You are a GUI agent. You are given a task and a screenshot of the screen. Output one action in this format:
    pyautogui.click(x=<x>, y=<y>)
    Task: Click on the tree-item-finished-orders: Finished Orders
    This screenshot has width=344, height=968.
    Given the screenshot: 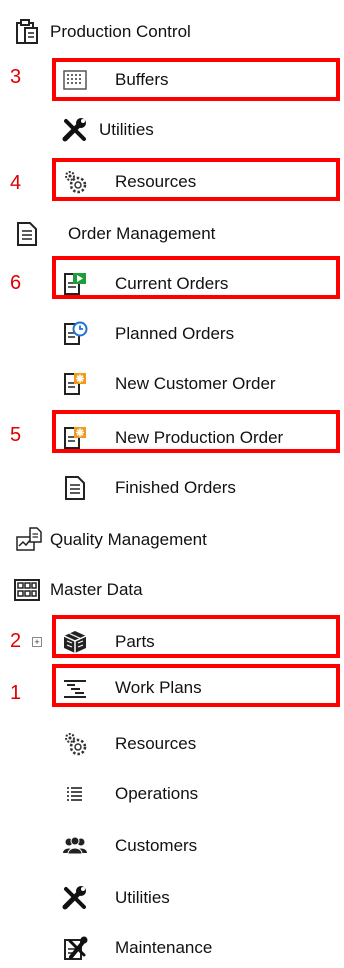 What is the action you would take?
    pyautogui.click(x=172, y=488)
    